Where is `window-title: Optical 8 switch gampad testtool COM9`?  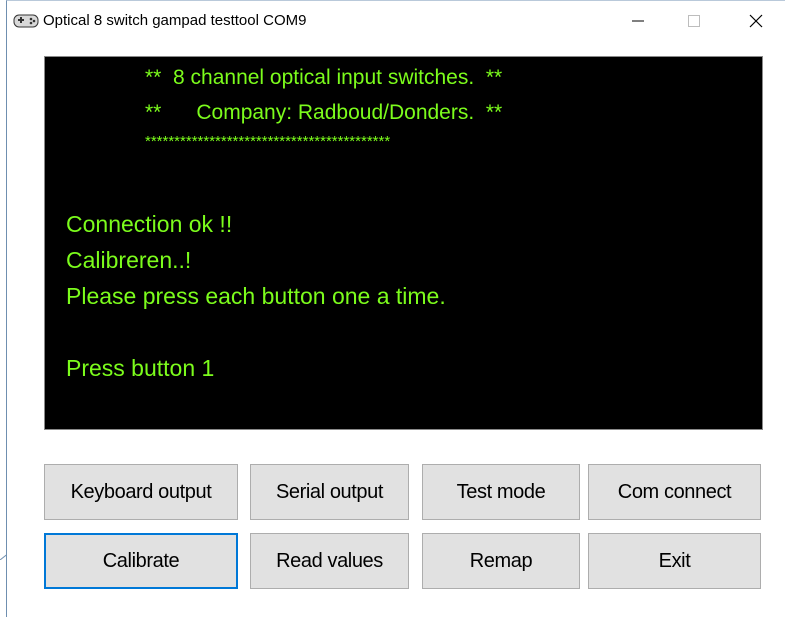 window-title: Optical 8 switch gampad testtool COM9 is located at coordinates (175, 20).